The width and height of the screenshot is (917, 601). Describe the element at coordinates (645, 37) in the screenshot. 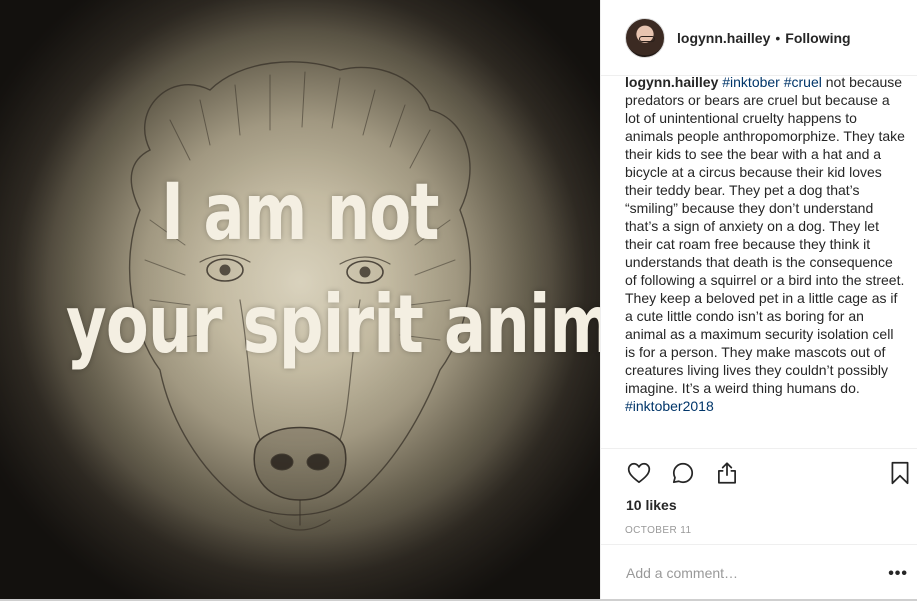

I see `avatar` at that location.